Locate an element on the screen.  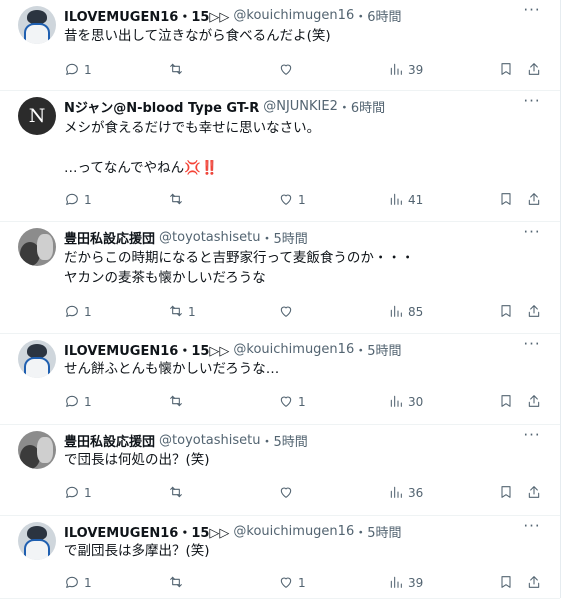
views-button: 36 is located at coordinates (405, 493).